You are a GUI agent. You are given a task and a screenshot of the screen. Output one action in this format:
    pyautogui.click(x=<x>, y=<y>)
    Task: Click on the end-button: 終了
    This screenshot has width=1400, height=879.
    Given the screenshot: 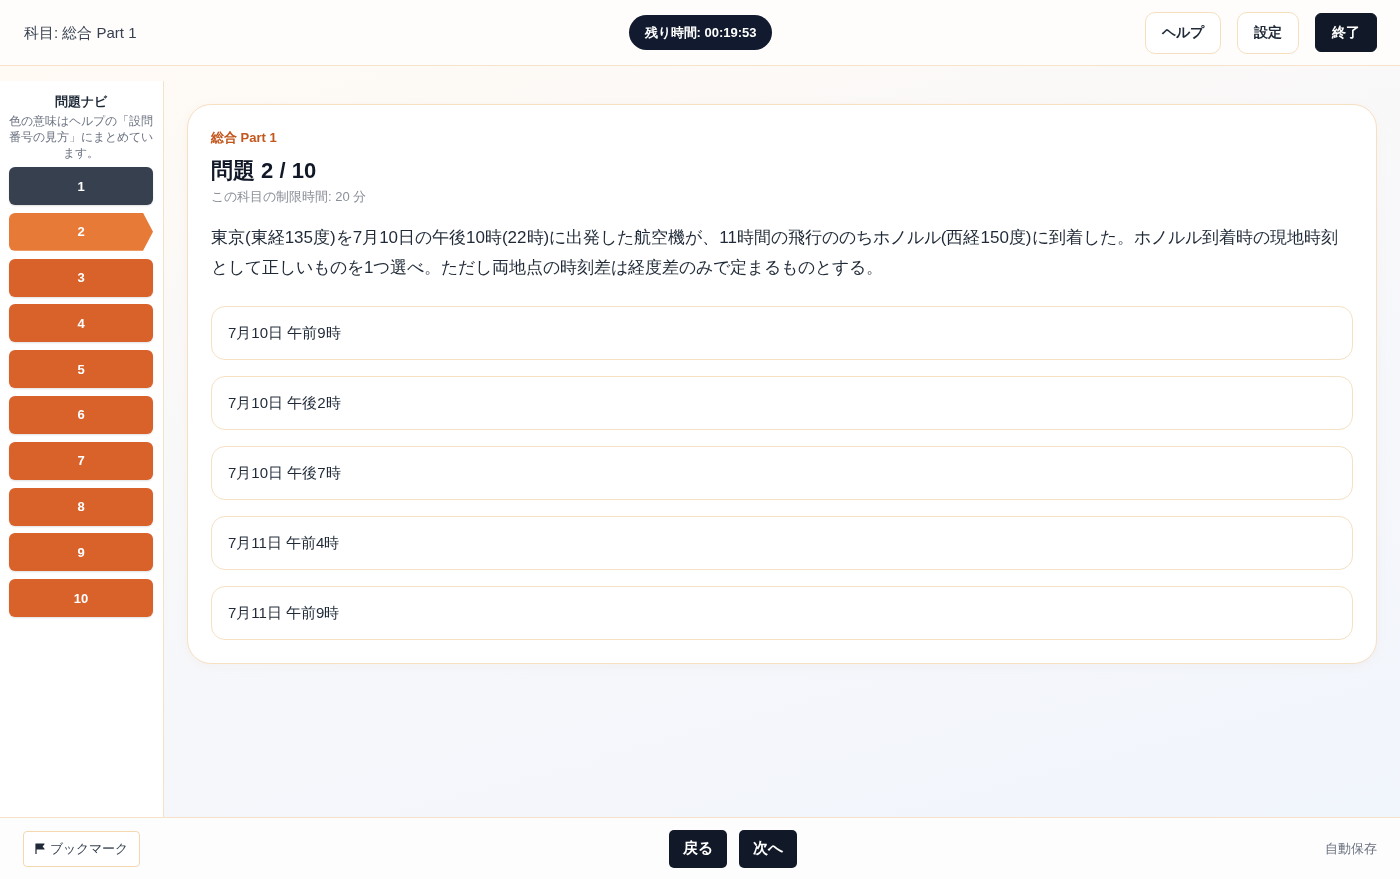 What is the action you would take?
    pyautogui.click(x=1346, y=32)
    